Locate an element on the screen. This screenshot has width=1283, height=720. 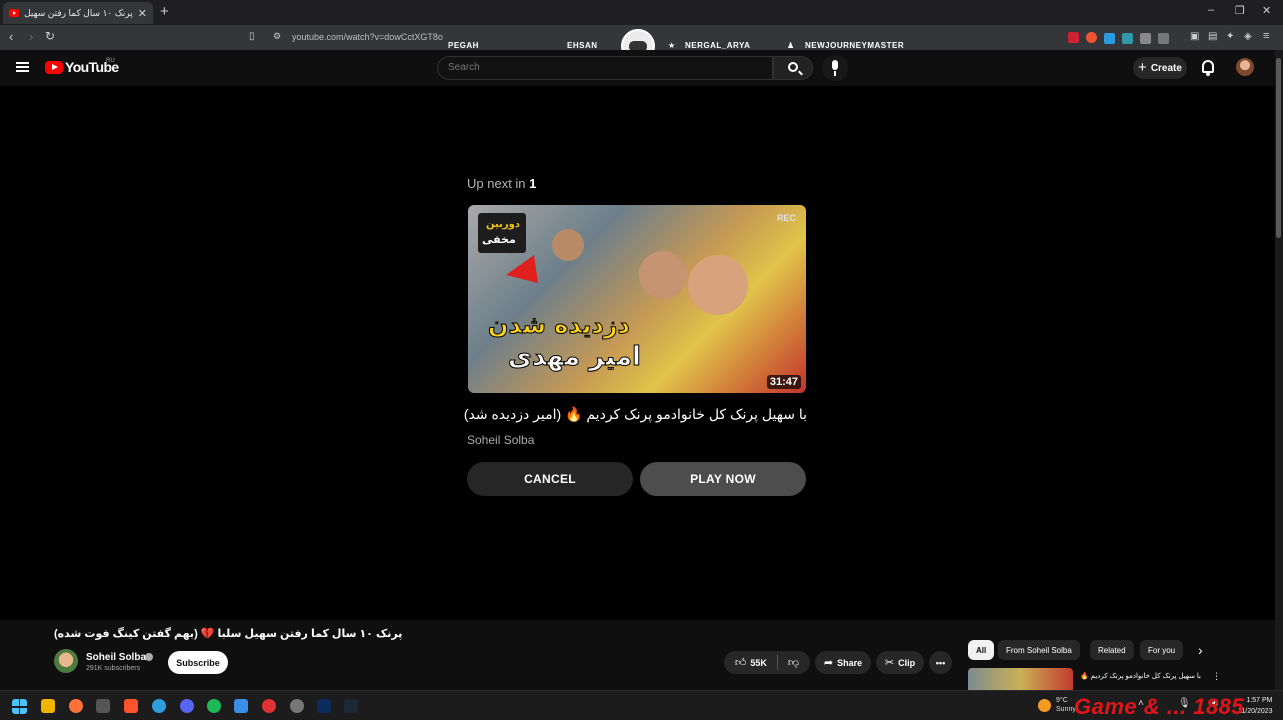
tab-close-icon: ✕ is located at coordinates (142, 13).